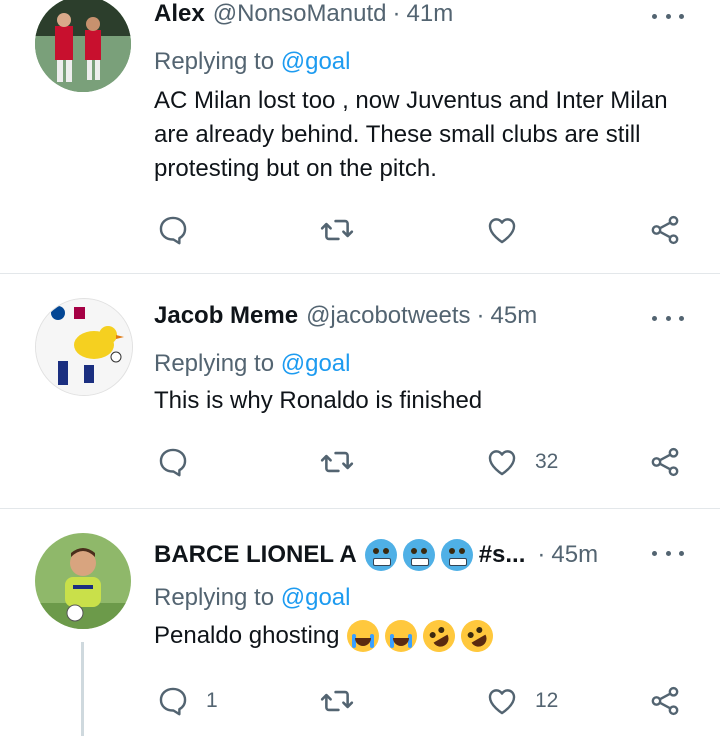 The height and width of the screenshot is (736, 720). I want to click on timestamp: 41m, so click(430, 14).